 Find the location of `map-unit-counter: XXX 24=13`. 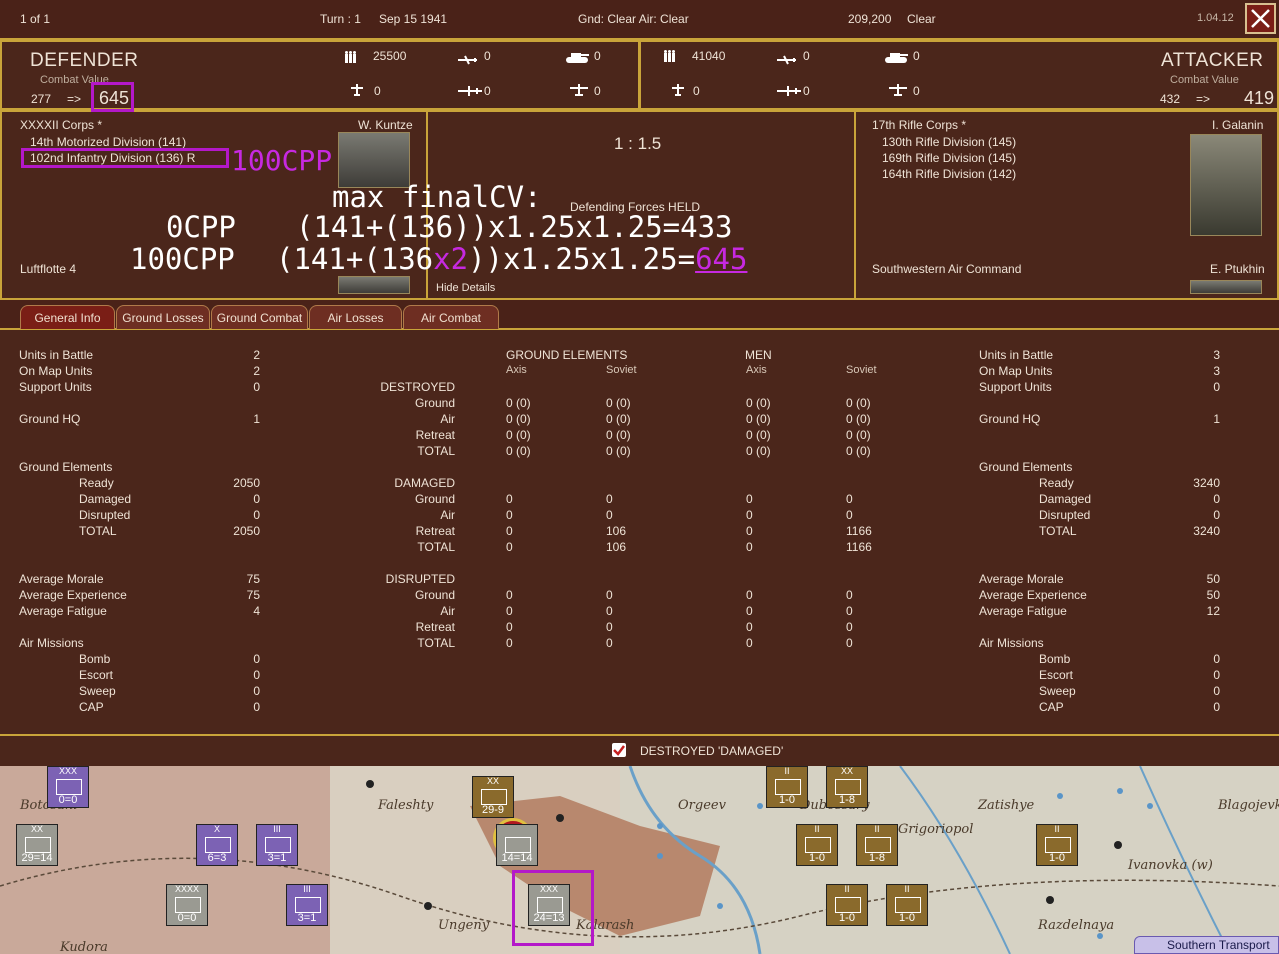

map-unit-counter: XXX 24=13 is located at coordinates (549, 905).